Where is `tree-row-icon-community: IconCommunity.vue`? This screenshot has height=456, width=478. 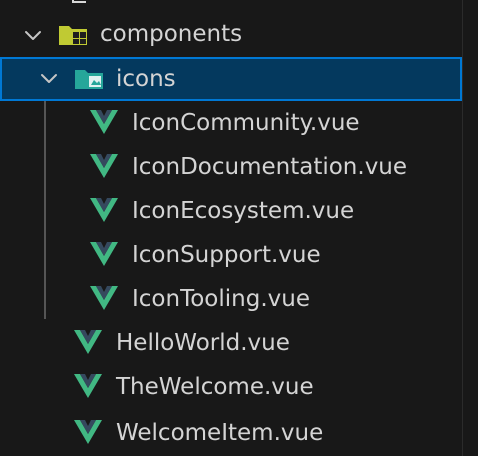
tree-row-icon-community: IconCommunity.vue is located at coordinates (231, 123).